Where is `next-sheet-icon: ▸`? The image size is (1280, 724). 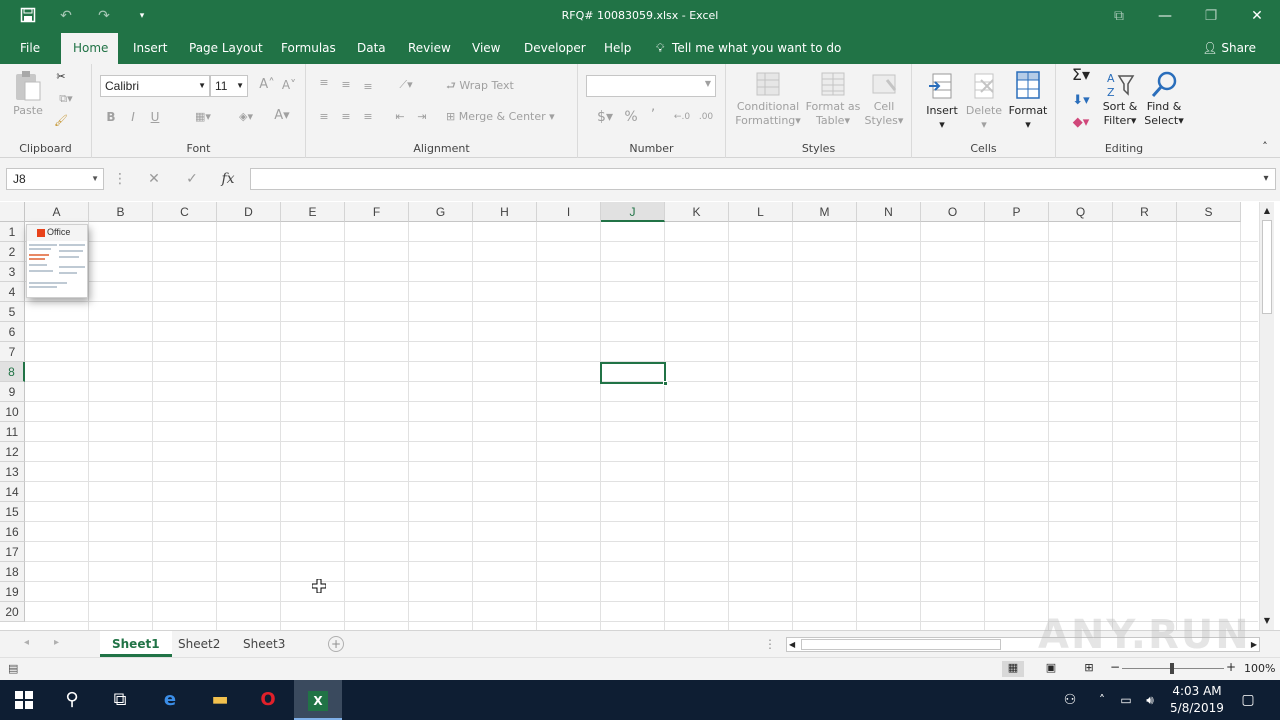
next-sheet-icon: ▸ is located at coordinates (56, 642).